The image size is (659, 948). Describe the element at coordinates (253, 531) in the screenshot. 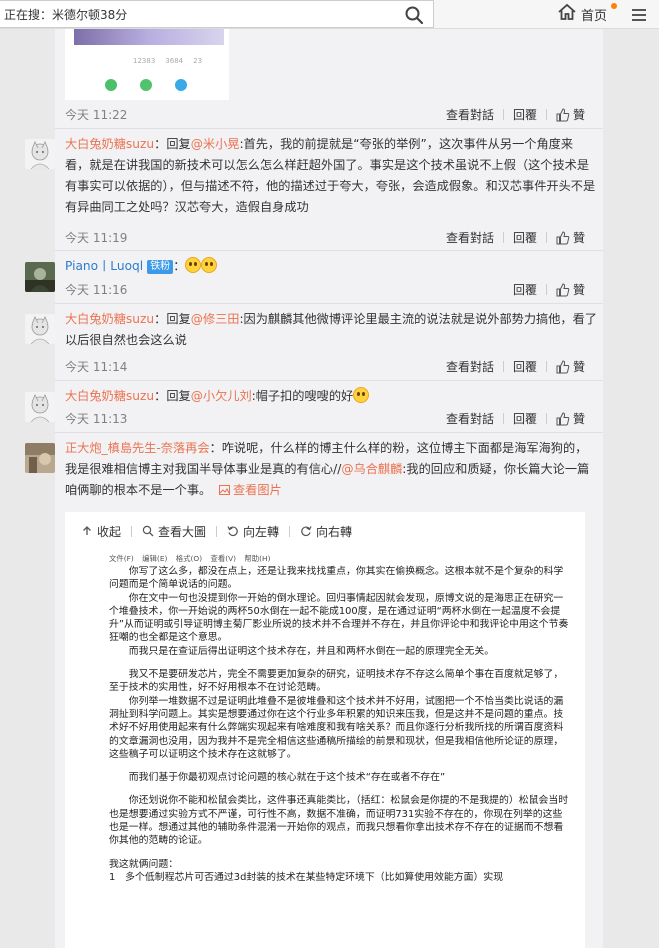

I see `rotate-left-button: 向左轉` at that location.